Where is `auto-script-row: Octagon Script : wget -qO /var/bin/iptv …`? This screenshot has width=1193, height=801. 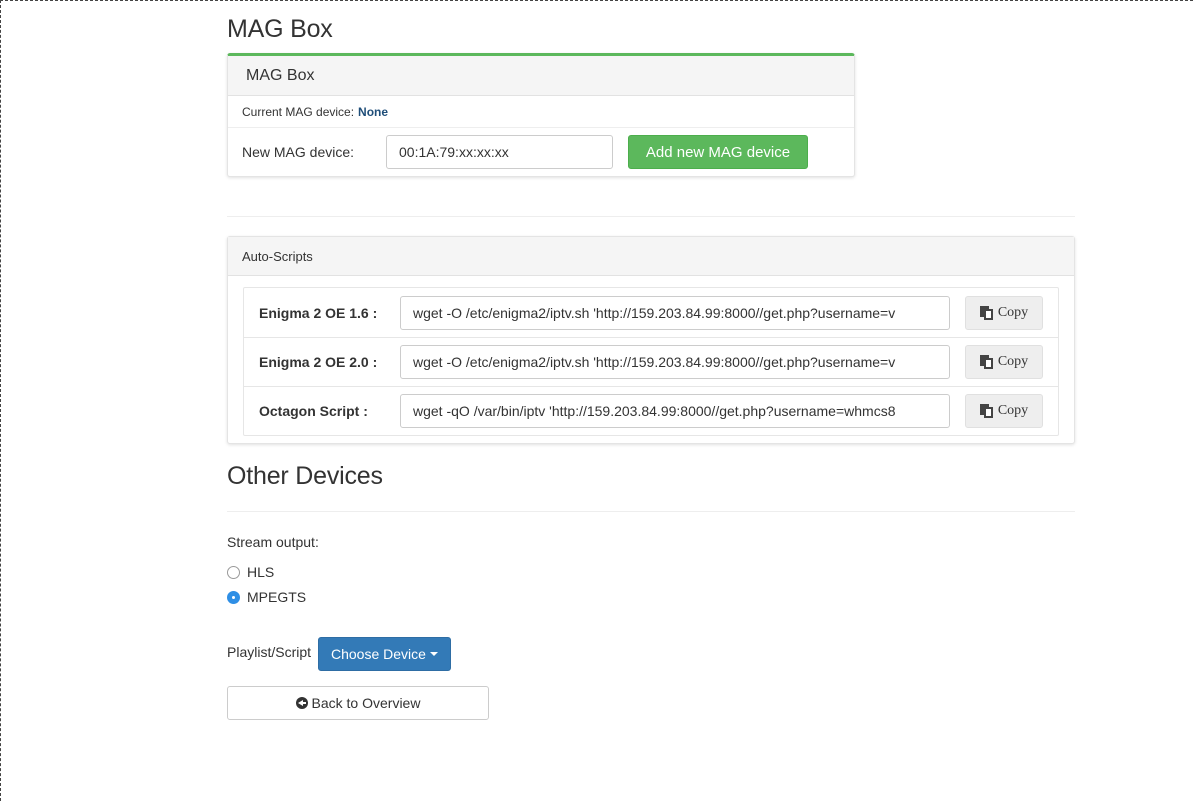
auto-script-row: Octagon Script : wget -qO /var/bin/iptv … is located at coordinates (651, 410).